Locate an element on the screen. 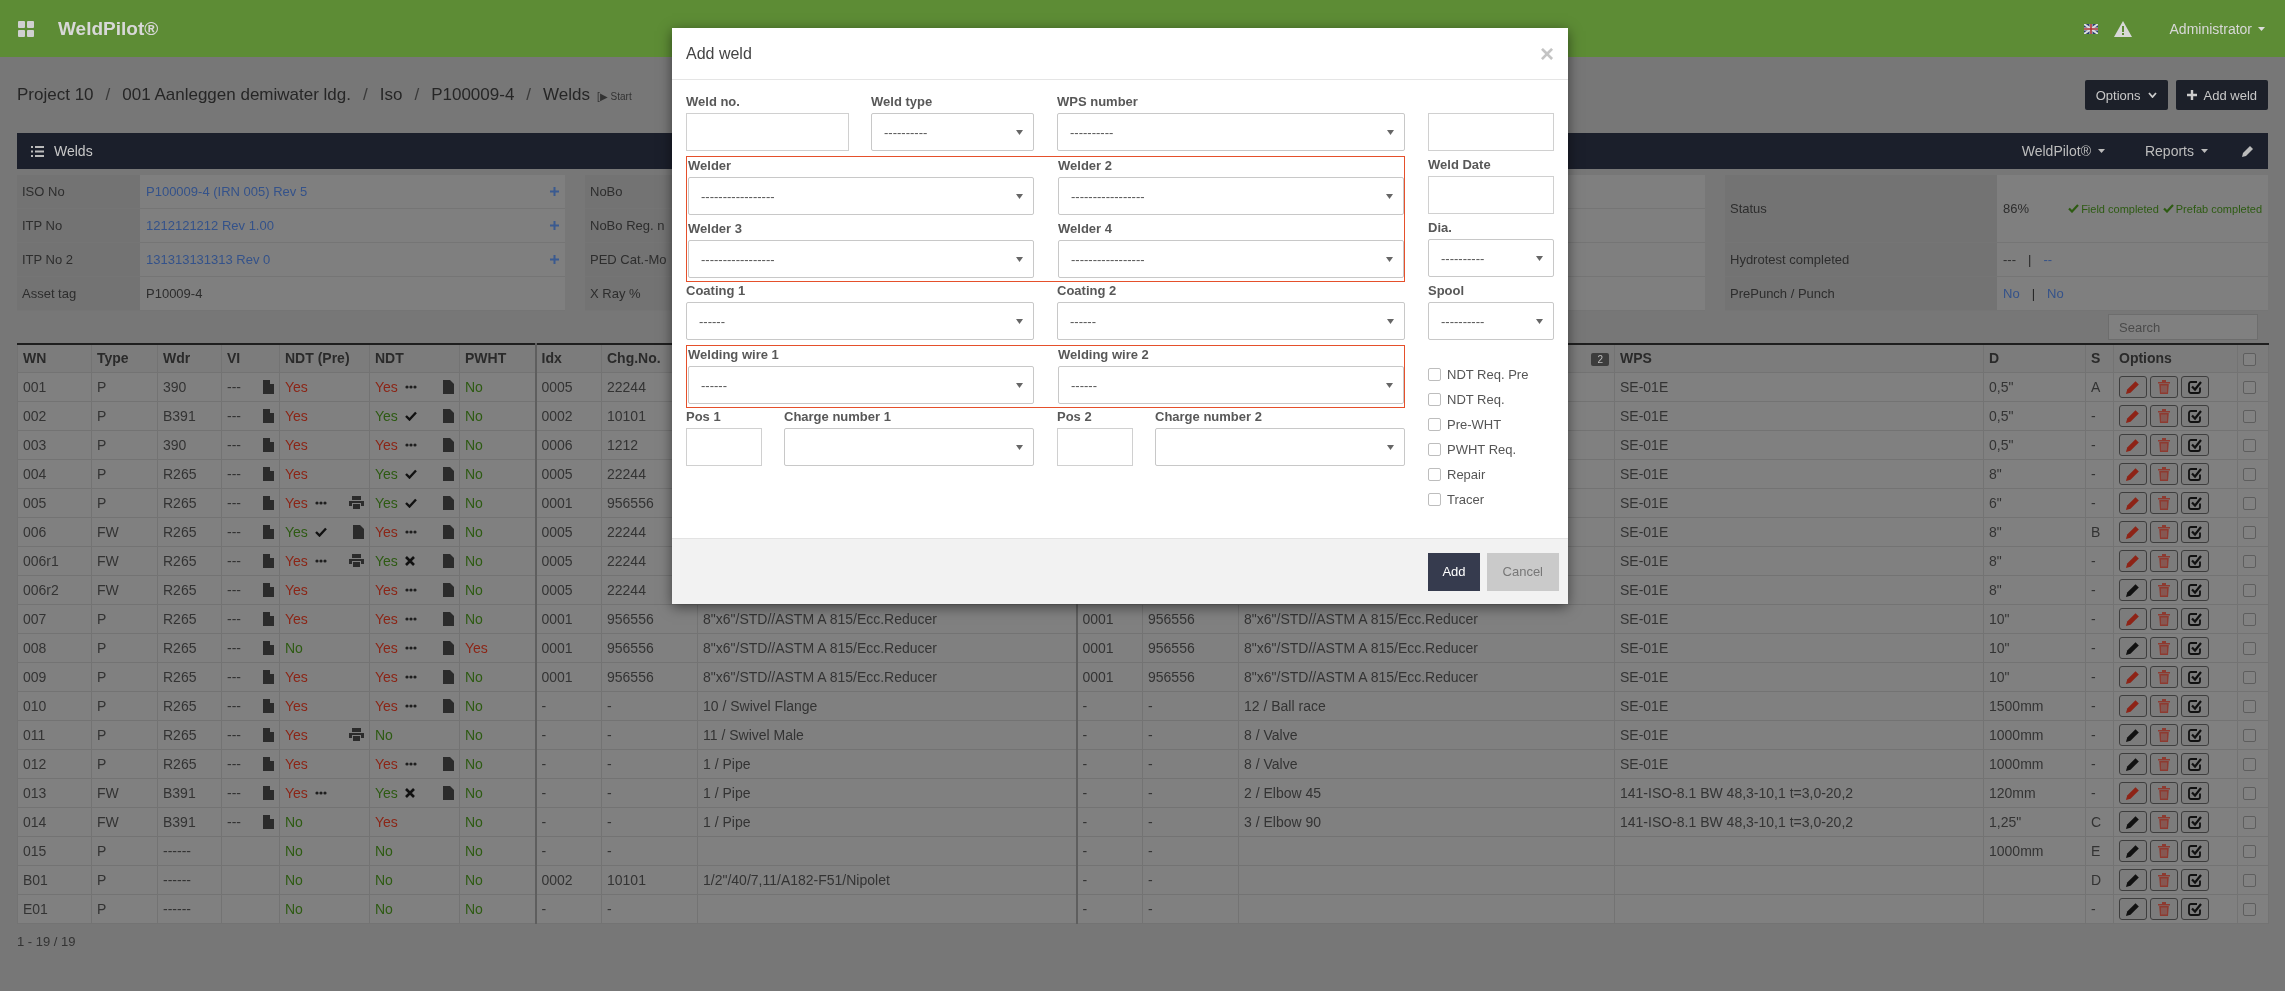 Image resolution: width=2285 pixels, height=991 pixels. panel-menu: Reports is located at coordinates (2176, 151).